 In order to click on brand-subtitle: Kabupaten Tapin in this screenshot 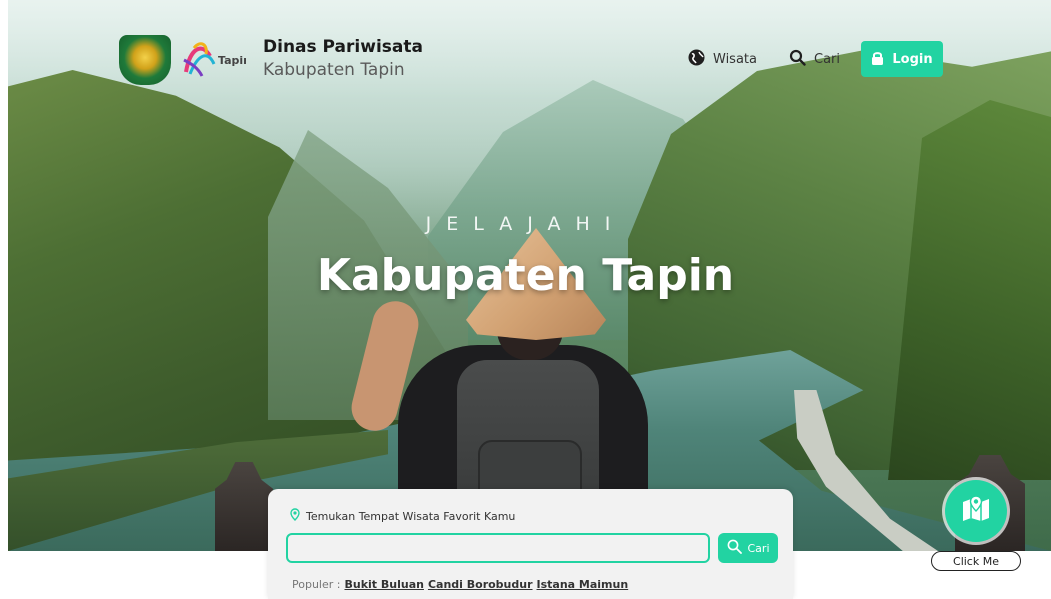, I will do `click(334, 70)`.